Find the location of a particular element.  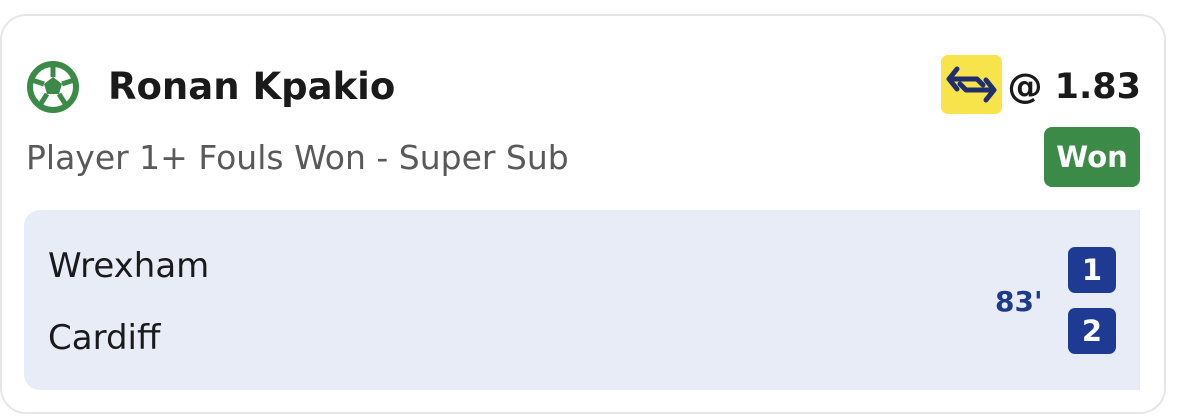

away-score: 2 is located at coordinates (1092, 331).